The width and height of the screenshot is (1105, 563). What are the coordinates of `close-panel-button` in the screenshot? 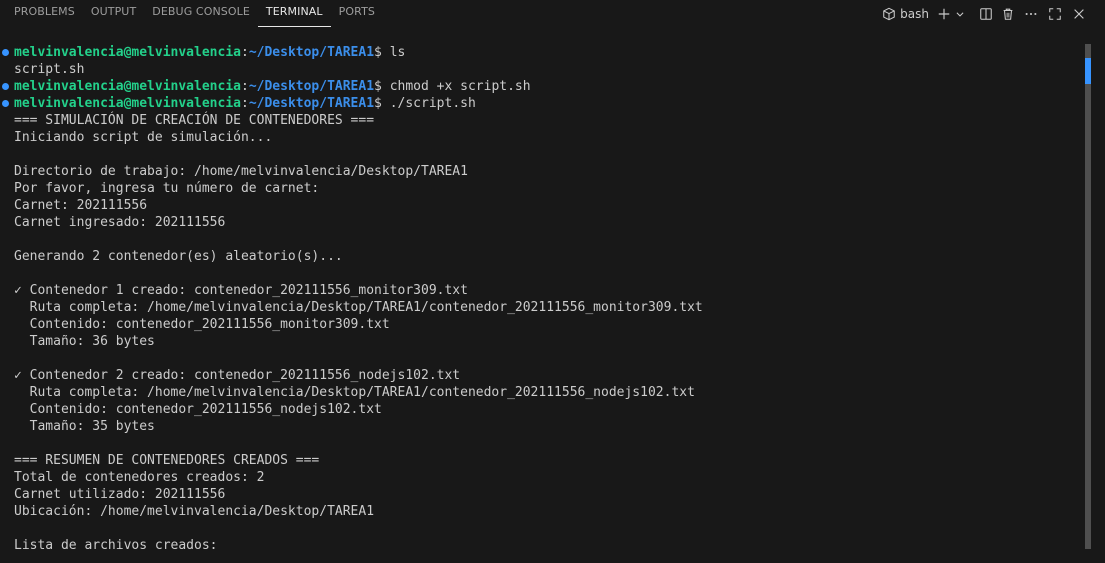 It's located at (1079, 14).